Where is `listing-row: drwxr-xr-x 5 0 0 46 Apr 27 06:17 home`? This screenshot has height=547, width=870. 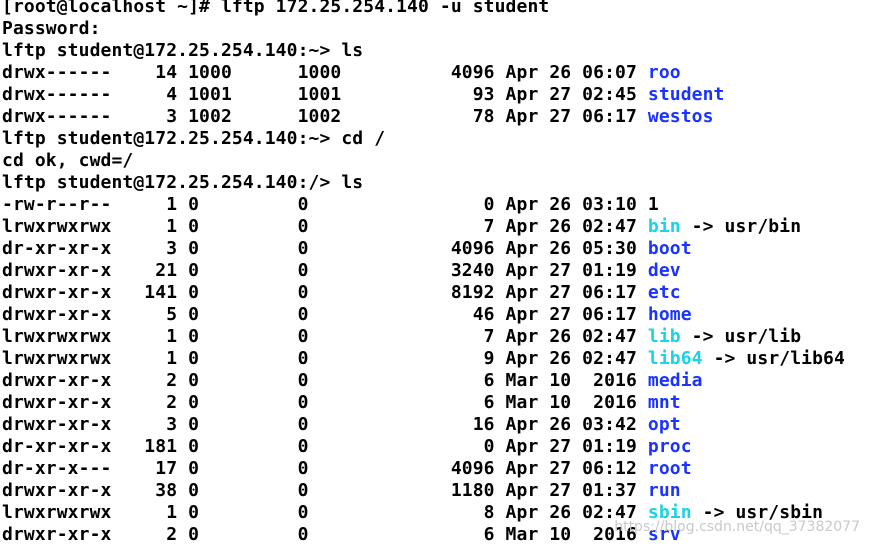
listing-row: drwxr-xr-x 5 0 0 46 Apr 27 06:17 home is located at coordinates (423, 315).